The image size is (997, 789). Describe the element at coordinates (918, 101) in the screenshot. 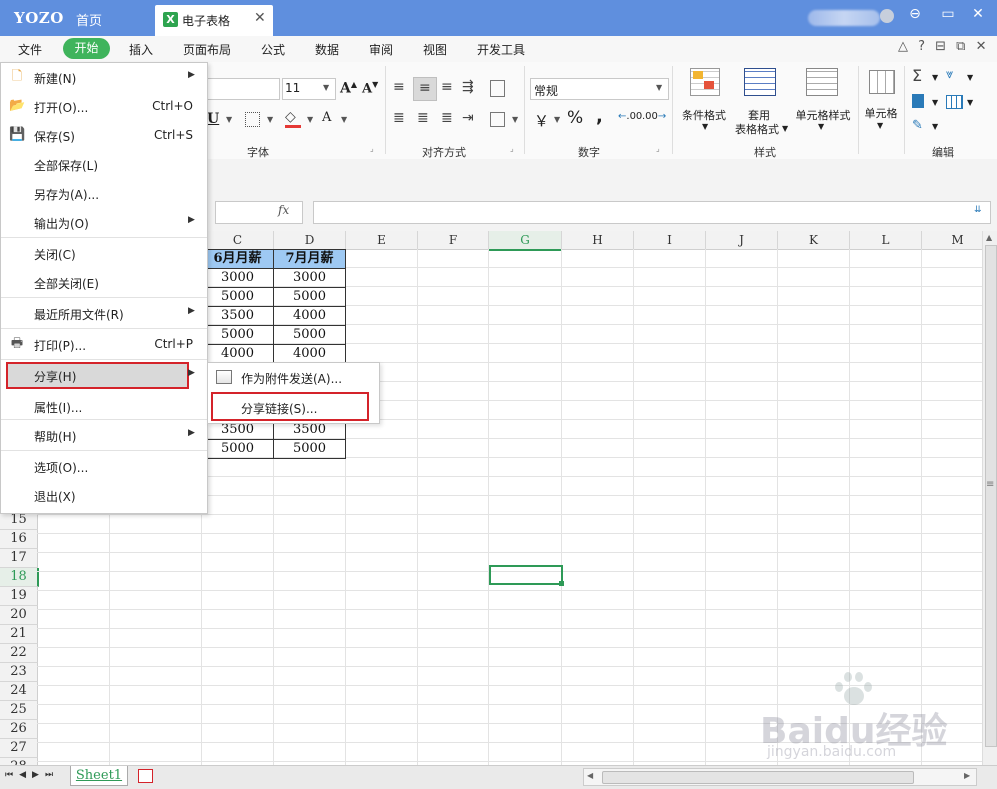

I see `fill-down-icon` at that location.